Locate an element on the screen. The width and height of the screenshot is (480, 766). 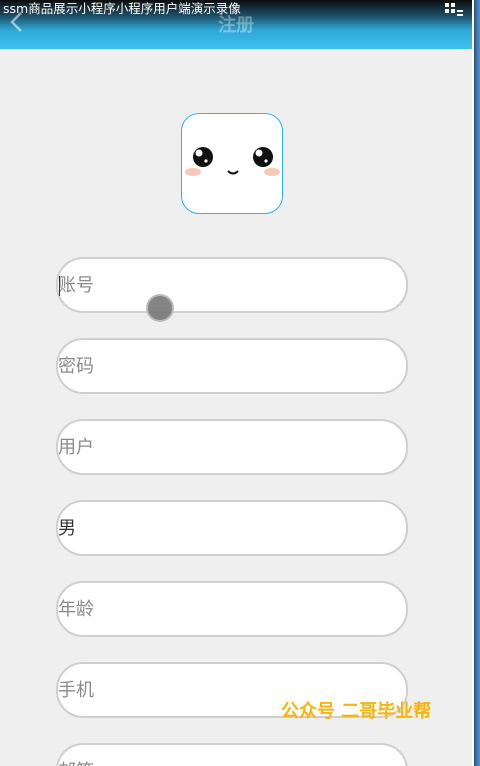
password-input is located at coordinates (232, 366).